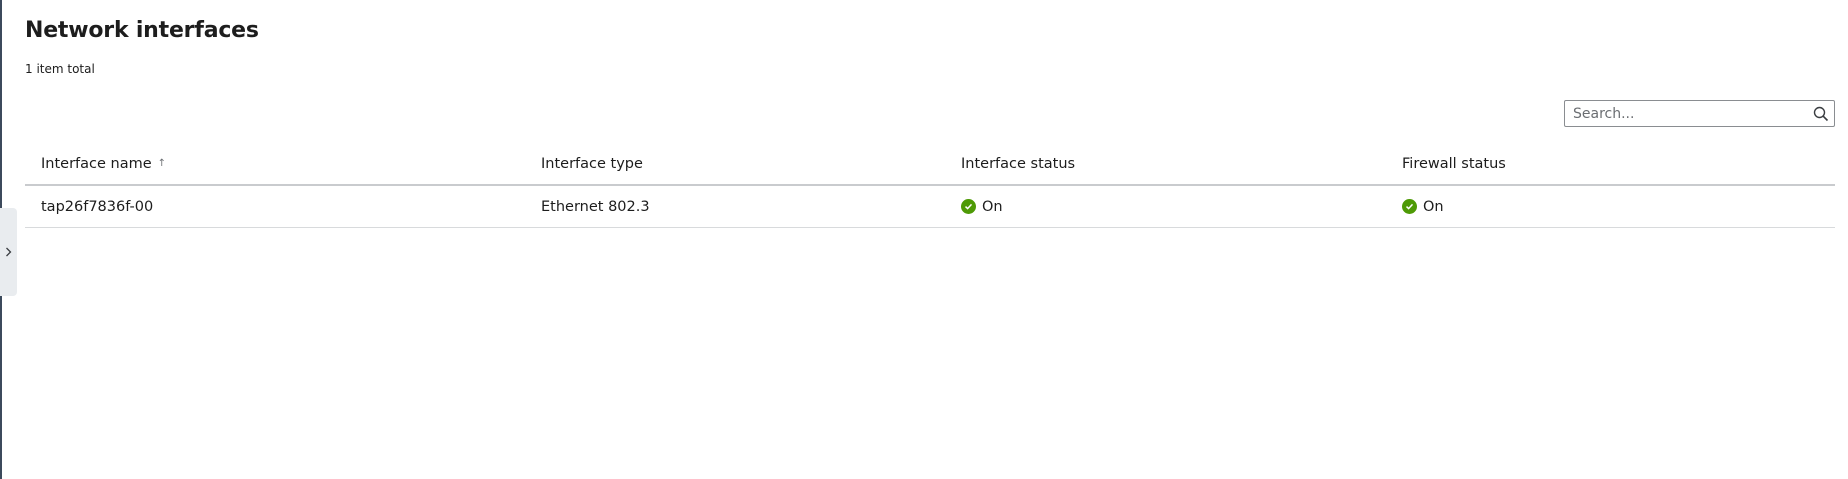 Image resolution: width=1848 pixels, height=479 pixels. What do you see at coordinates (592, 164) in the screenshot?
I see `column-header-label: Interface type` at bounding box center [592, 164].